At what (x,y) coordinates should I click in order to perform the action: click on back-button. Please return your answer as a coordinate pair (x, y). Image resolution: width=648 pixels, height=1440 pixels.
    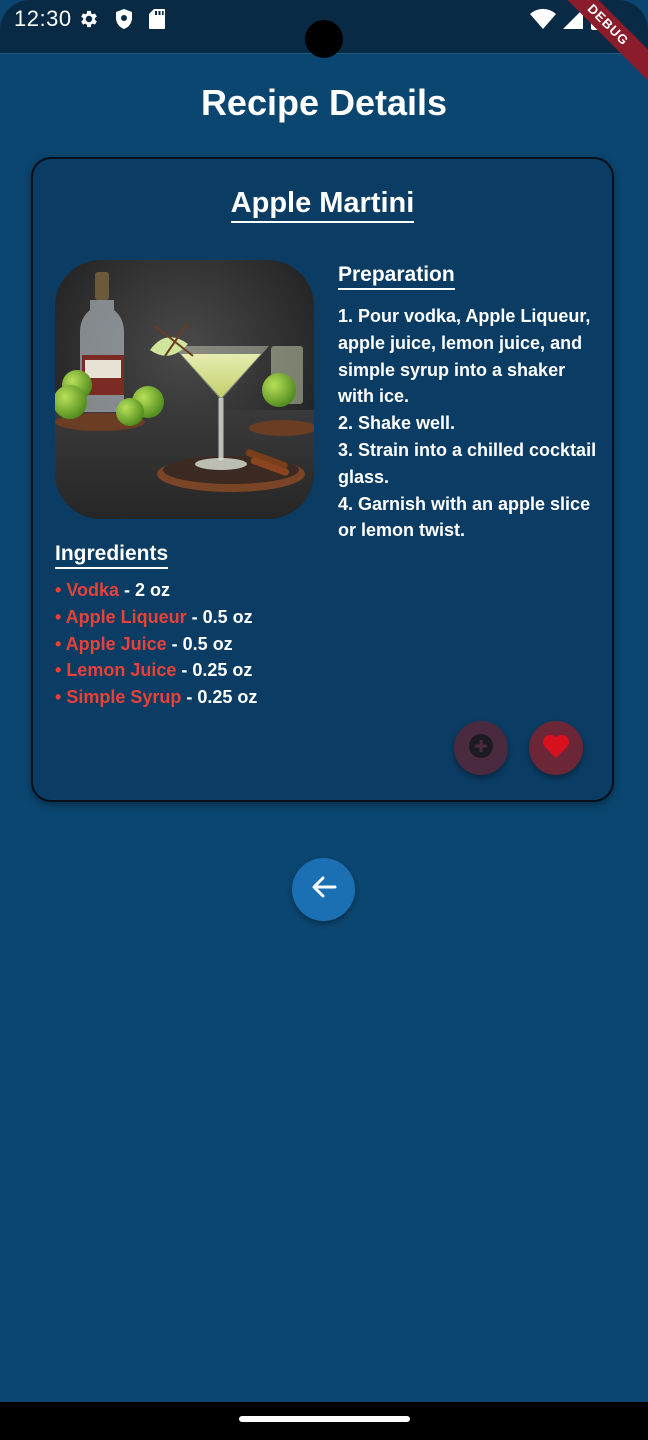
    Looking at the image, I should click on (323, 889).